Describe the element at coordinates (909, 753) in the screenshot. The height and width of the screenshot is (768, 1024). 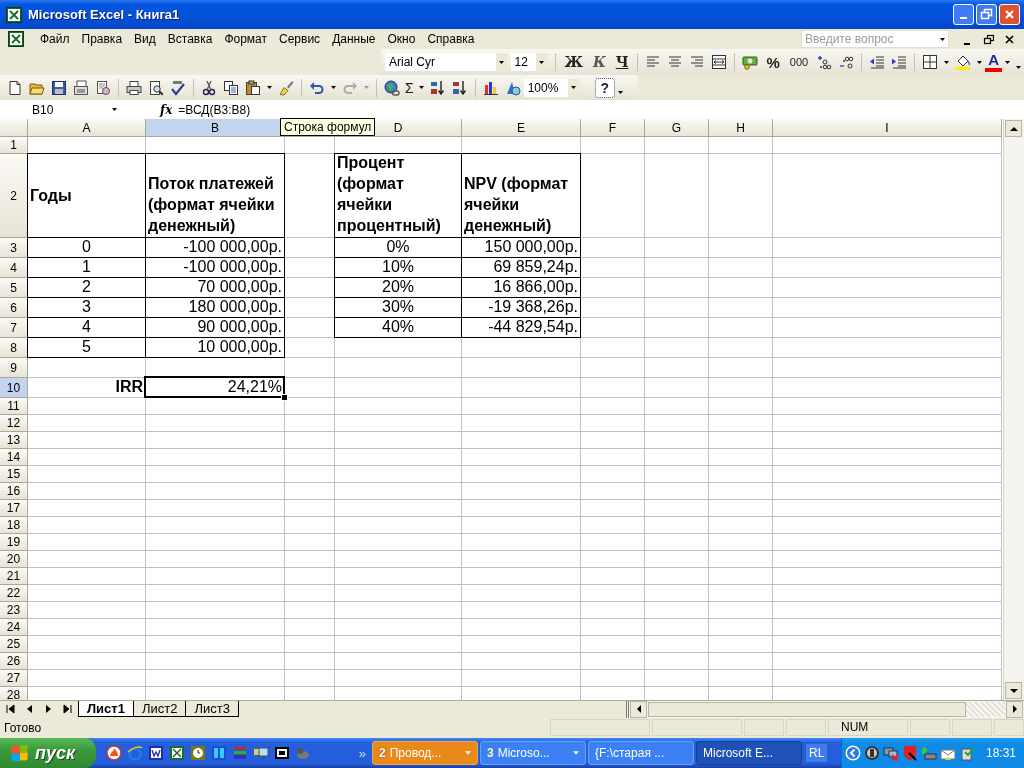
I see `shield-icon` at that location.